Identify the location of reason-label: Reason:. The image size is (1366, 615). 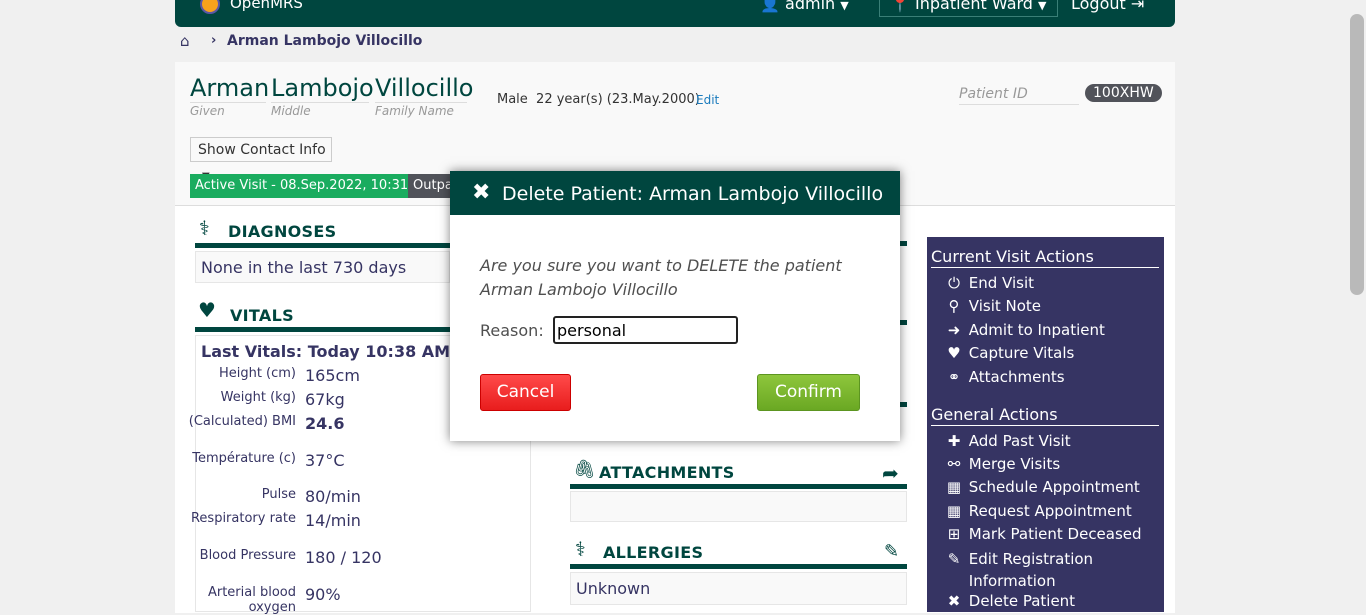
(512, 330).